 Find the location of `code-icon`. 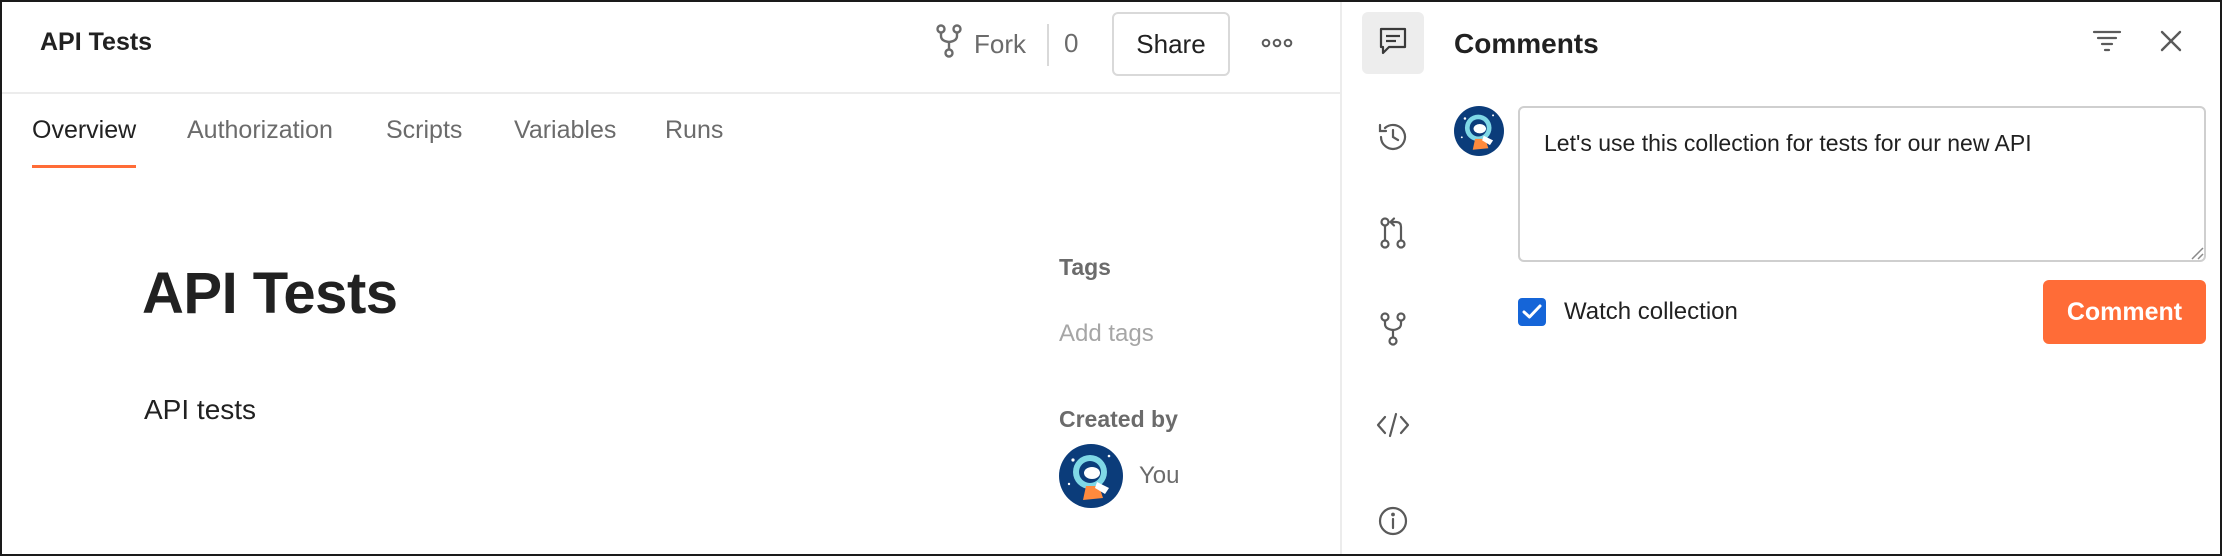

code-icon is located at coordinates (1393, 427).